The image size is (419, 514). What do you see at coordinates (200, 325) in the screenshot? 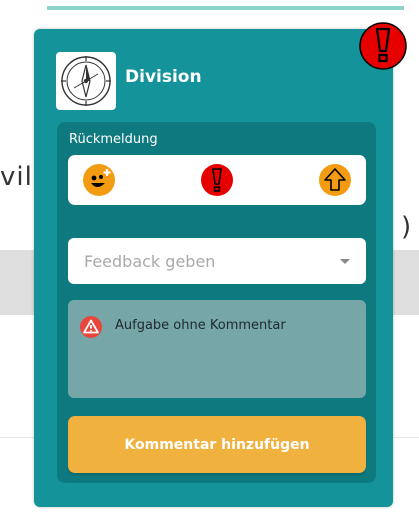
I see `comment-status-text: Aufgabe ohne Kommentar` at bounding box center [200, 325].